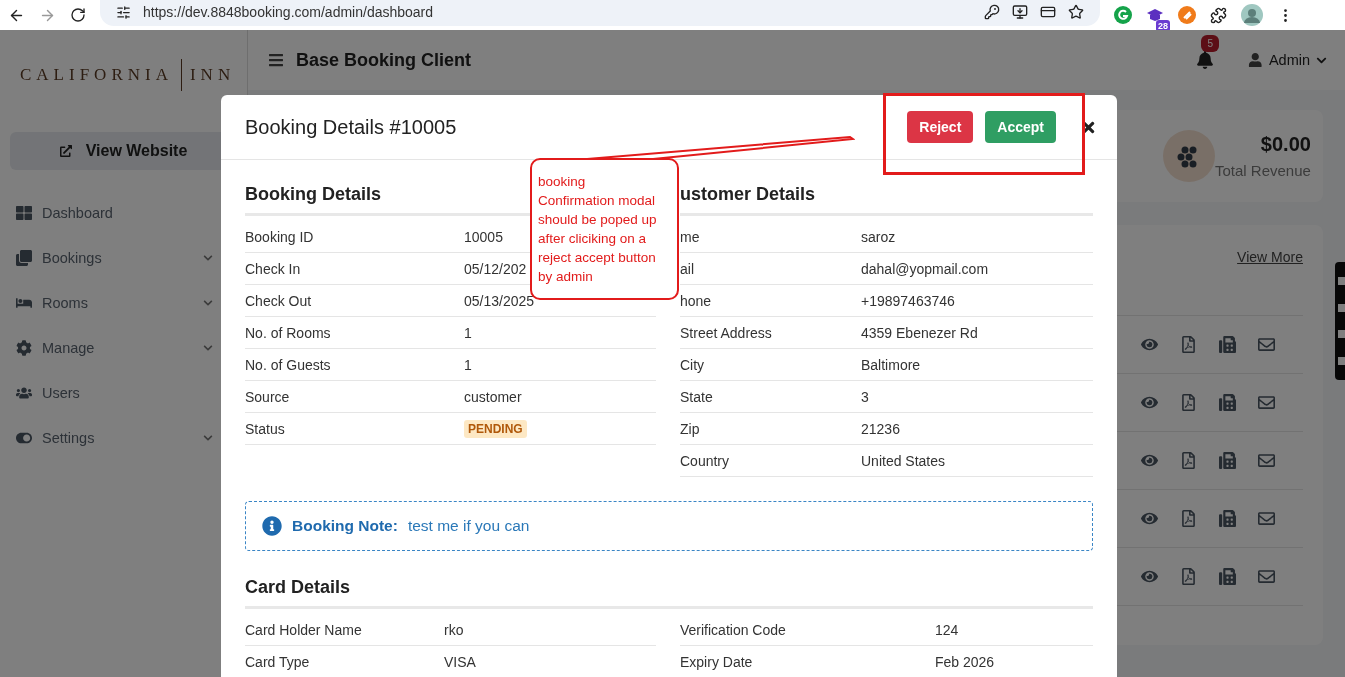  Describe the element at coordinates (483, 236) in the screenshot. I see `field-value: 10005` at that location.